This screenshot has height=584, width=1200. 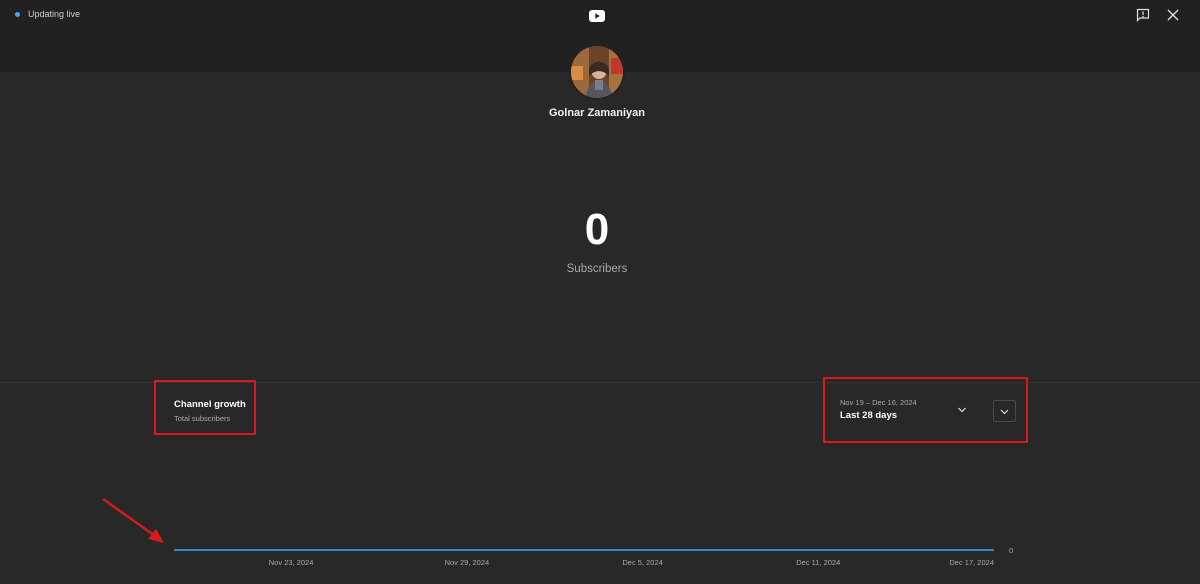 I want to click on date-range-dates: Nov 19 – Dec 16, 2024, so click(x=878, y=402).